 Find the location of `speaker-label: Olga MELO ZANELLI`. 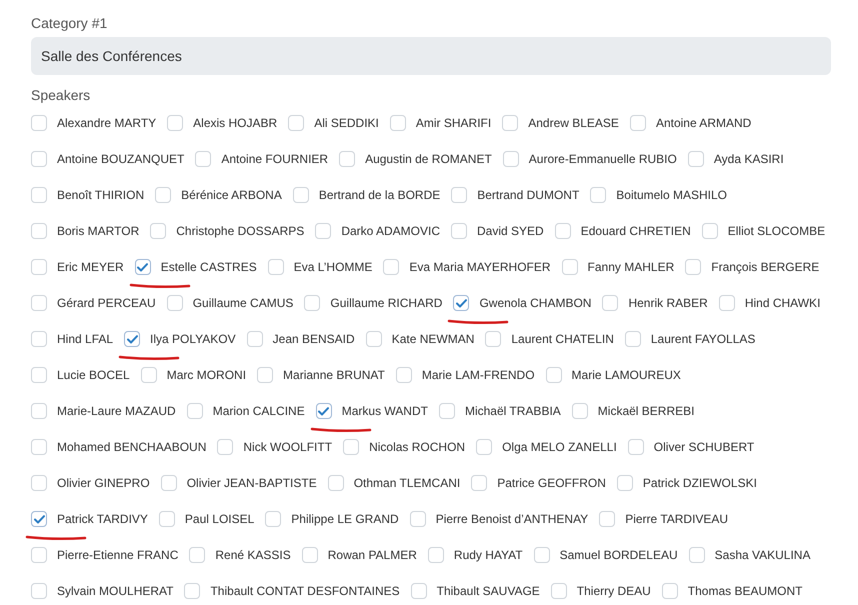

speaker-label: Olga MELO ZANELLI is located at coordinates (559, 447).